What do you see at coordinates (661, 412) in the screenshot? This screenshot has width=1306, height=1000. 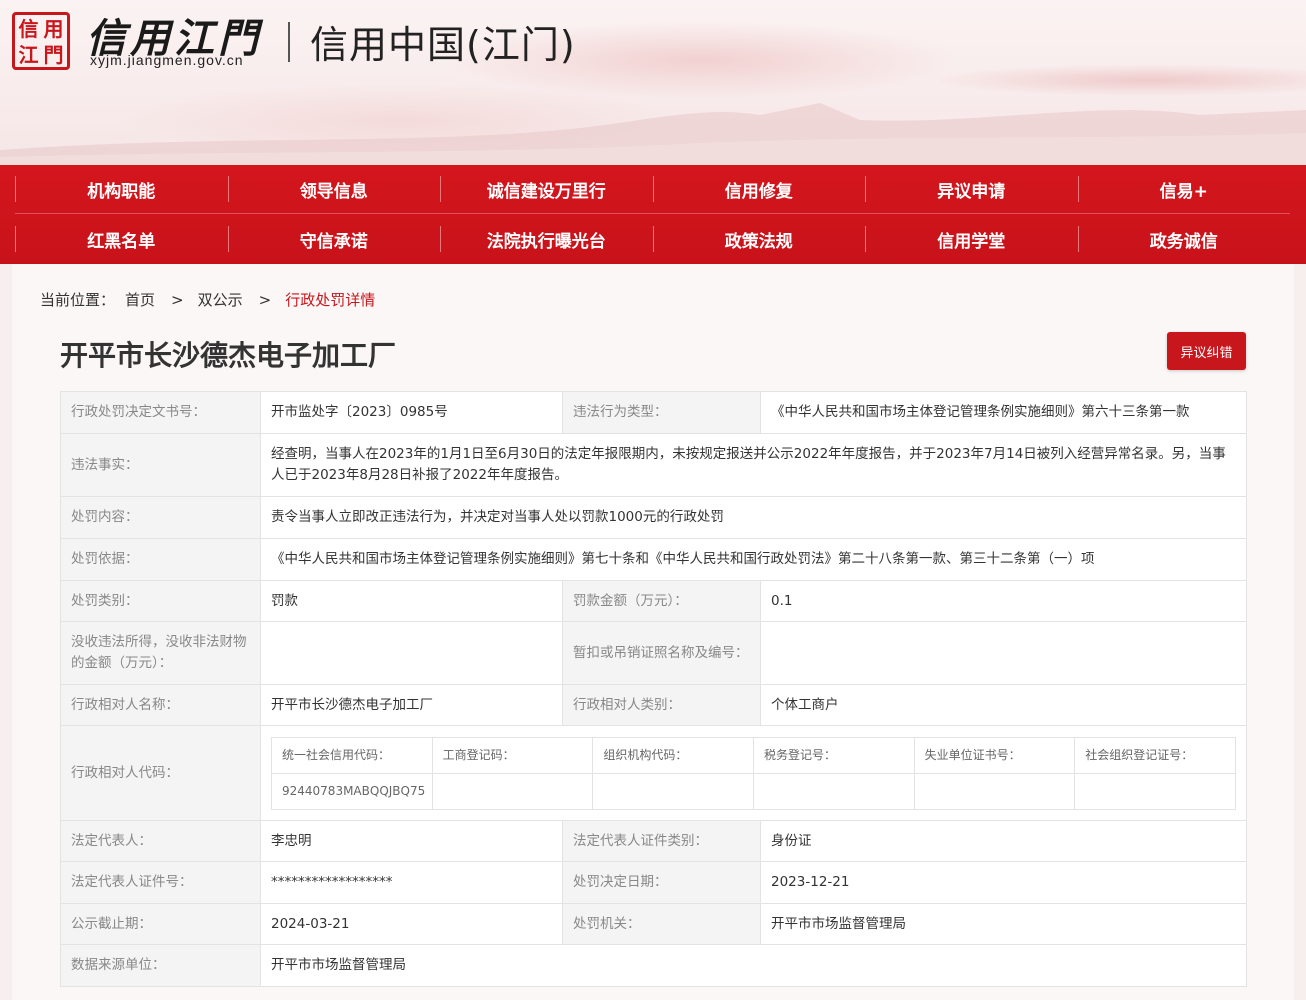 I see `field-label: 违法行为类型：` at bounding box center [661, 412].